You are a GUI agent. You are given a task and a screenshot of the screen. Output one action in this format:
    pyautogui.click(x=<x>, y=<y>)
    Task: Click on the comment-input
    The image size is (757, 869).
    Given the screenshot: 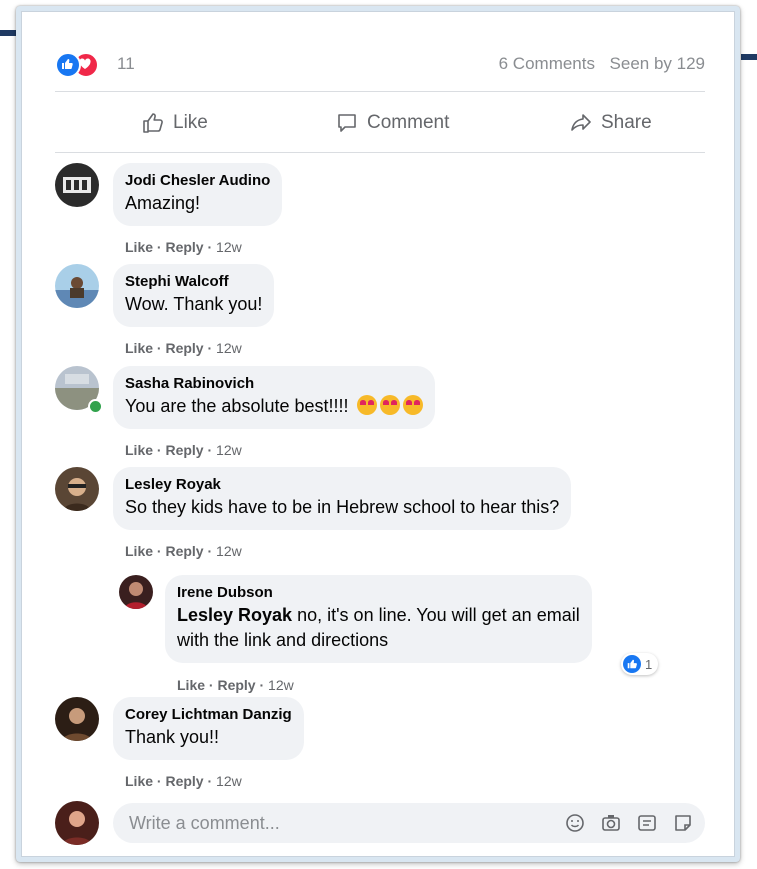 What is the action you would take?
    pyautogui.click(x=319, y=823)
    